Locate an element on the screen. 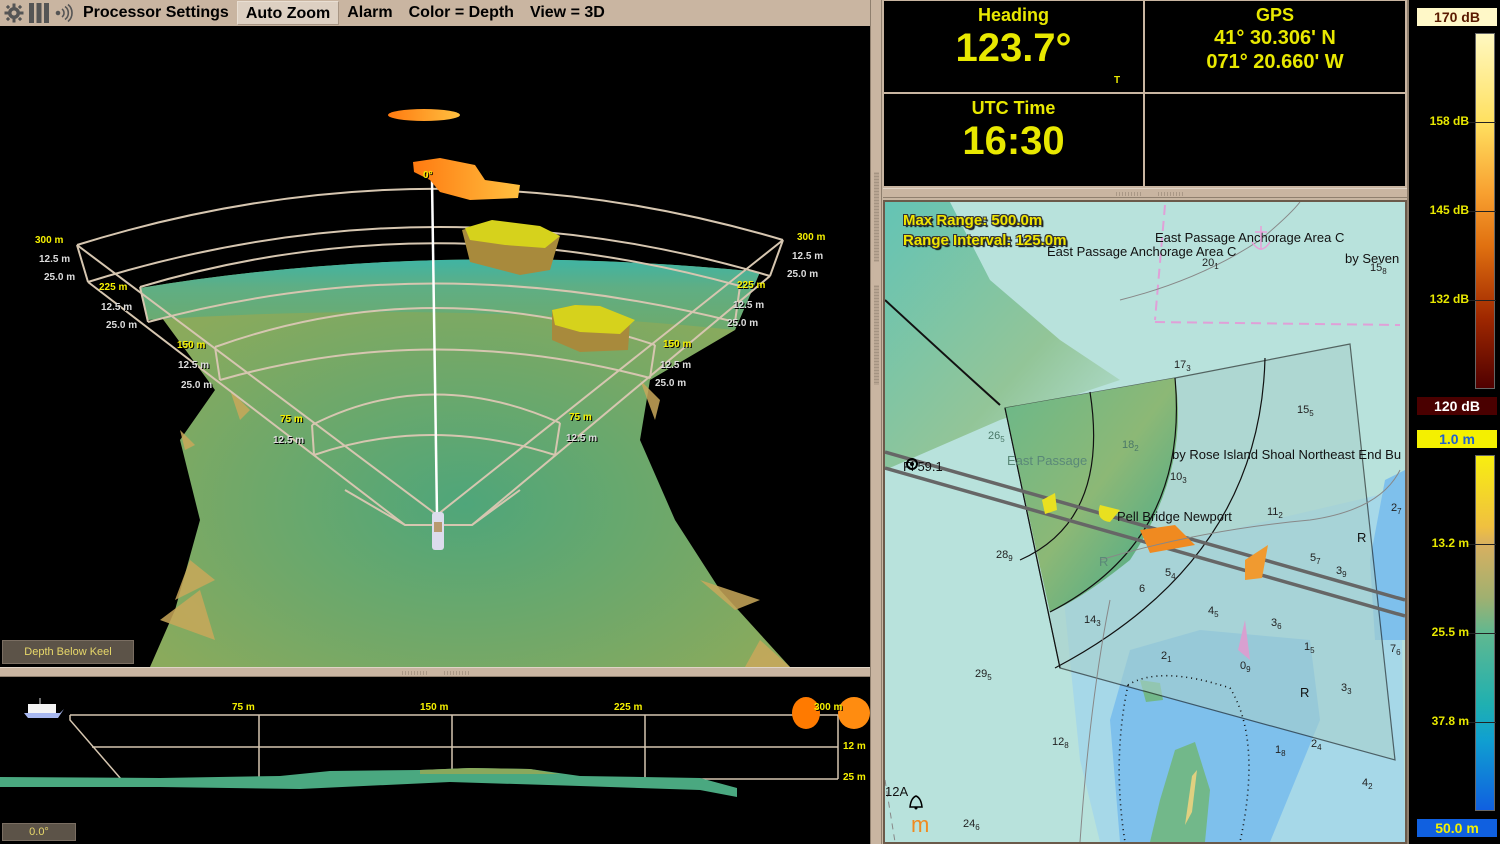 The image size is (1500, 844). heading-marker-label: 0° is located at coordinates (428, 175).